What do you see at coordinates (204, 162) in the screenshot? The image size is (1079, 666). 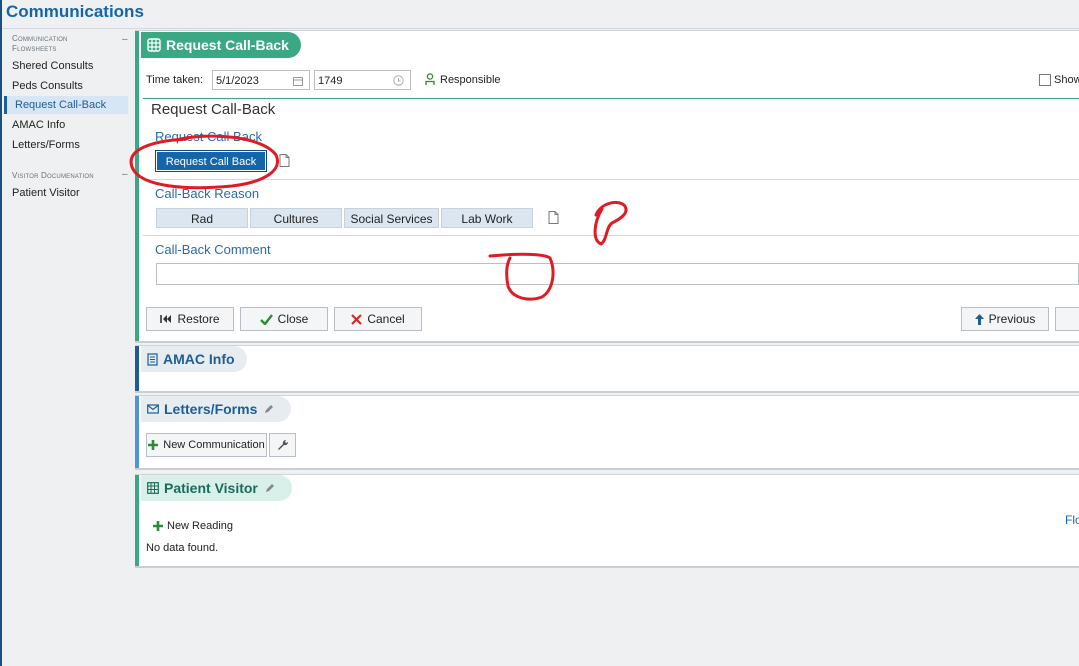 I see `annotation-circle` at bounding box center [204, 162].